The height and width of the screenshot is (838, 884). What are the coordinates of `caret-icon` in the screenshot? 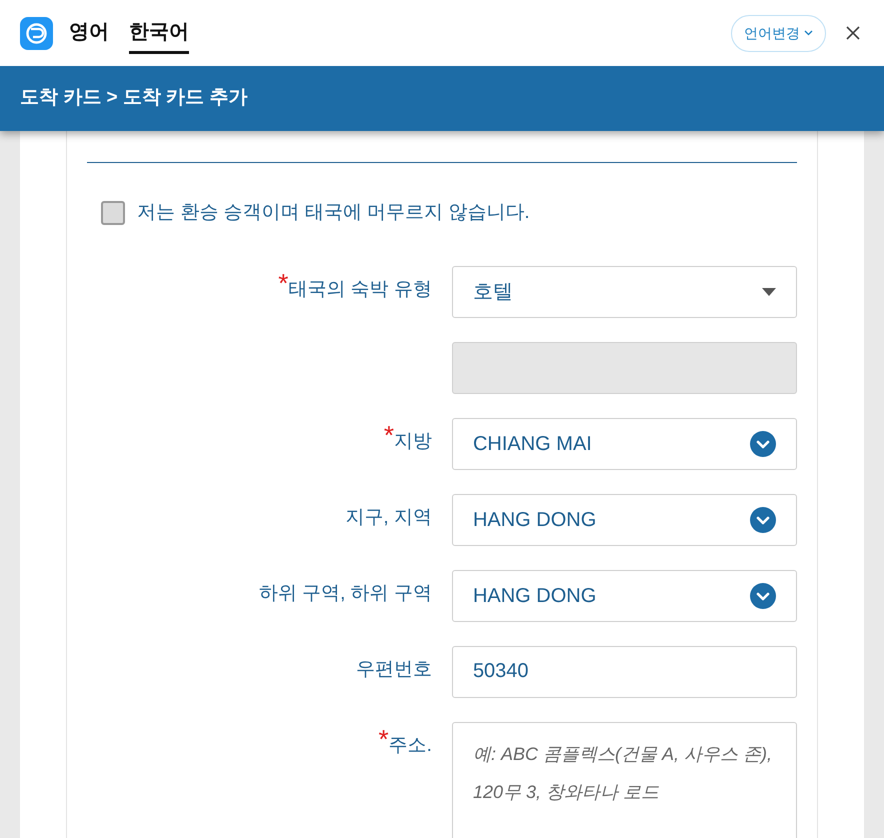 It's located at (769, 292).